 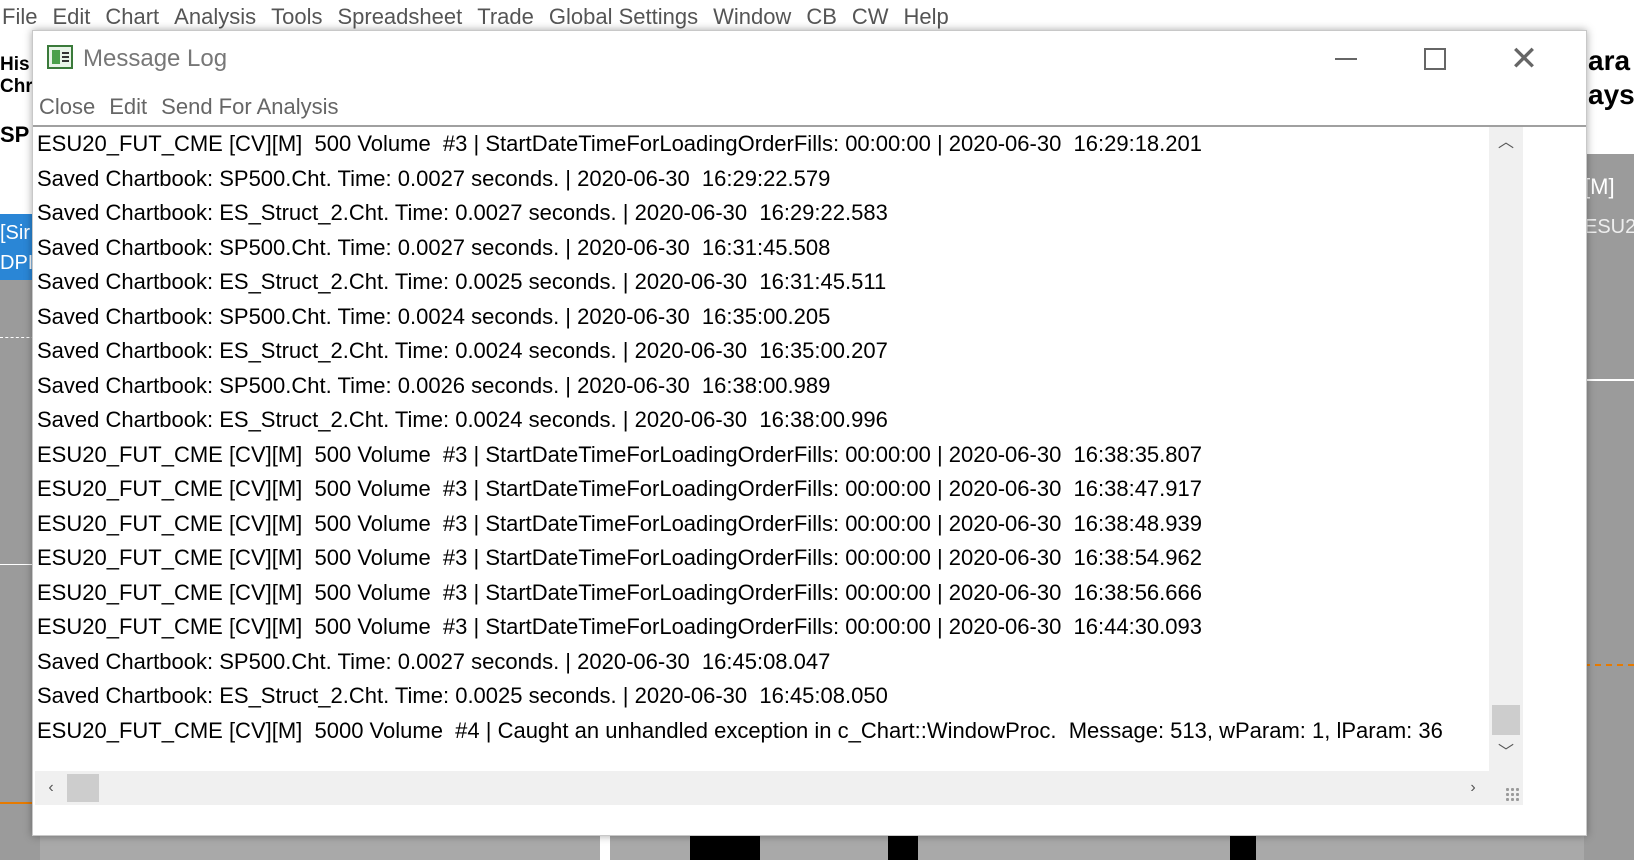 I want to click on background-label-right: ara ays, so click(x=1611, y=78).